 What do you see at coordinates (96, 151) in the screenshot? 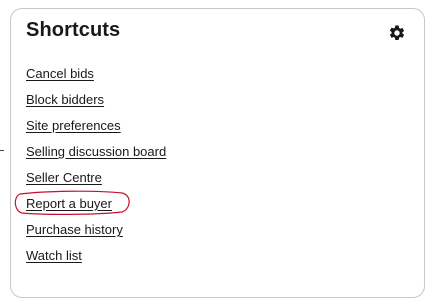
I see `selling-discussion-board-link: Selling discussion board` at bounding box center [96, 151].